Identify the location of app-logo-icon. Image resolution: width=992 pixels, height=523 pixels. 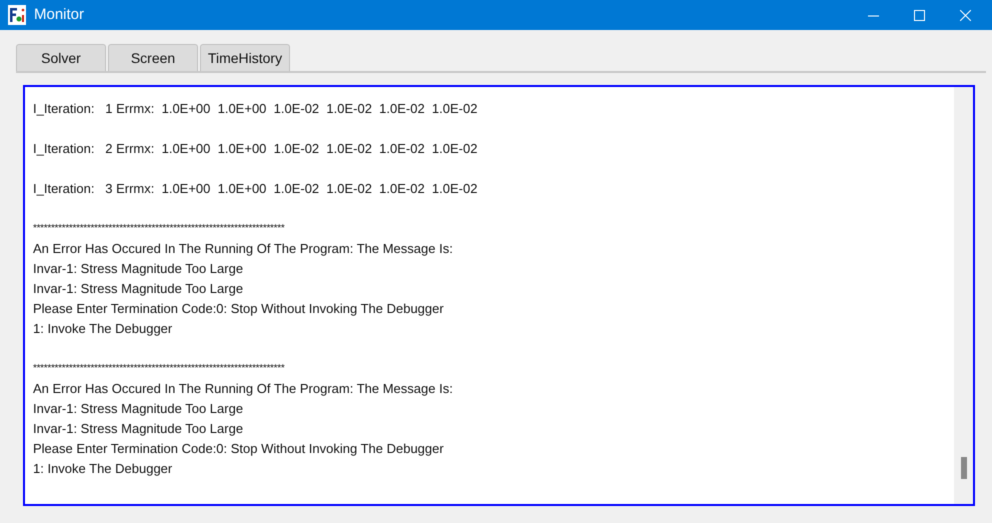
(17, 15).